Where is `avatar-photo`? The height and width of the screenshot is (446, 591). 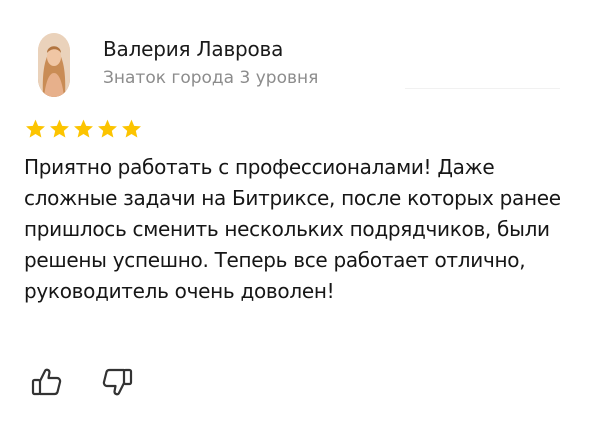 avatar-photo is located at coordinates (54, 65).